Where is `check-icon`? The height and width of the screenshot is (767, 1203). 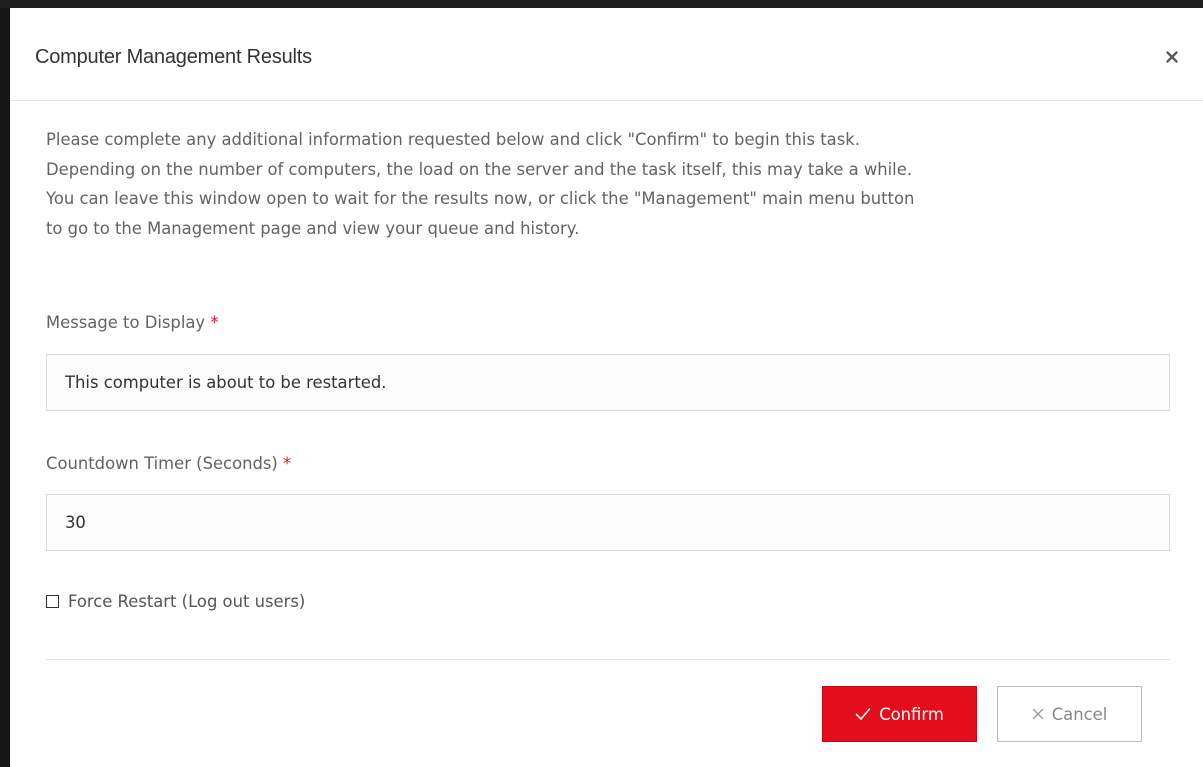
check-icon is located at coordinates (863, 714).